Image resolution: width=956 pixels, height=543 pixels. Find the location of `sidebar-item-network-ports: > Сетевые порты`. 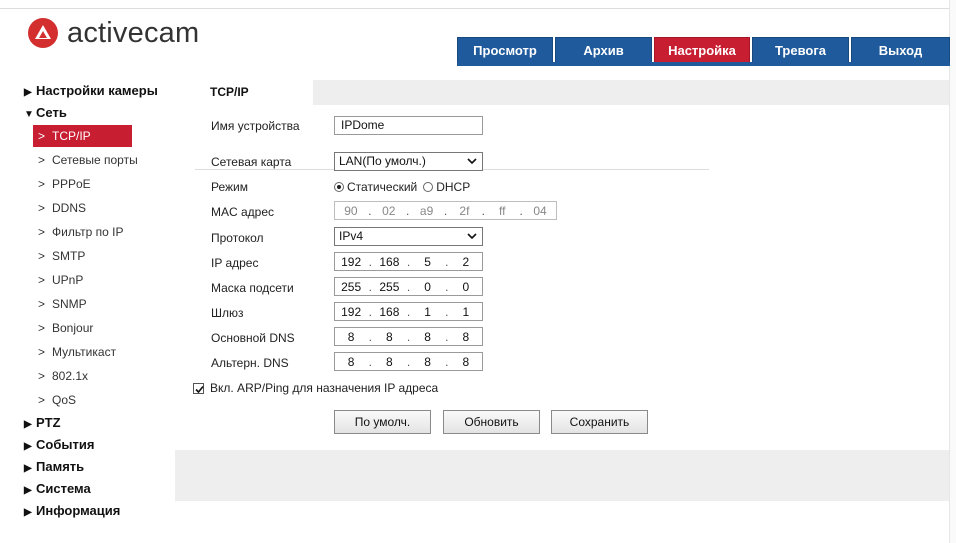

sidebar-item-network-ports: > Сетевые порты is located at coordinates (99, 160).